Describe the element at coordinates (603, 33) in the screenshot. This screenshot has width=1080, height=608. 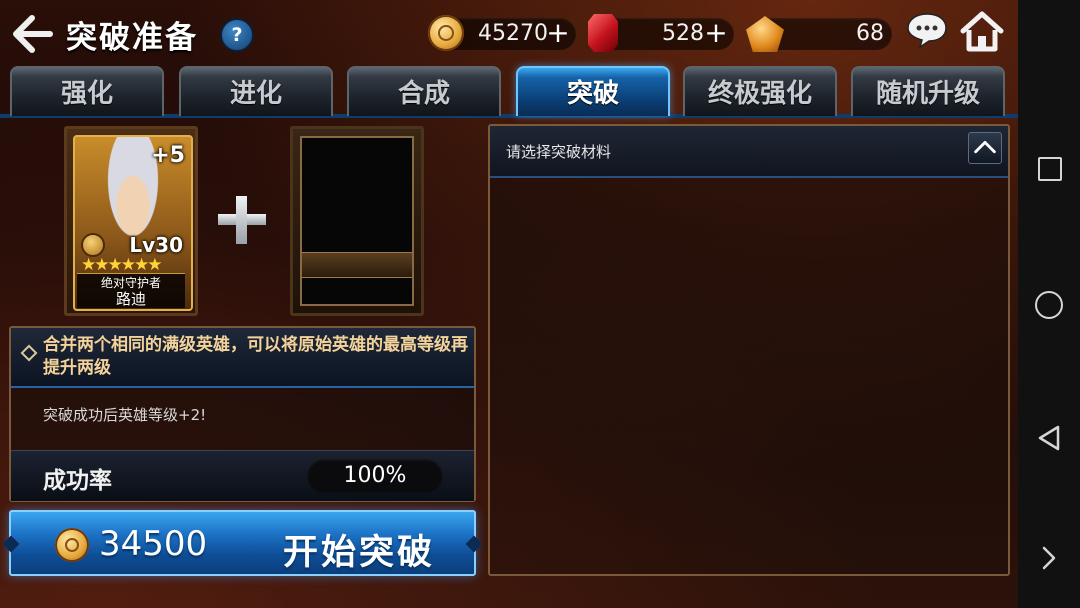
I see `ruby-icon` at that location.